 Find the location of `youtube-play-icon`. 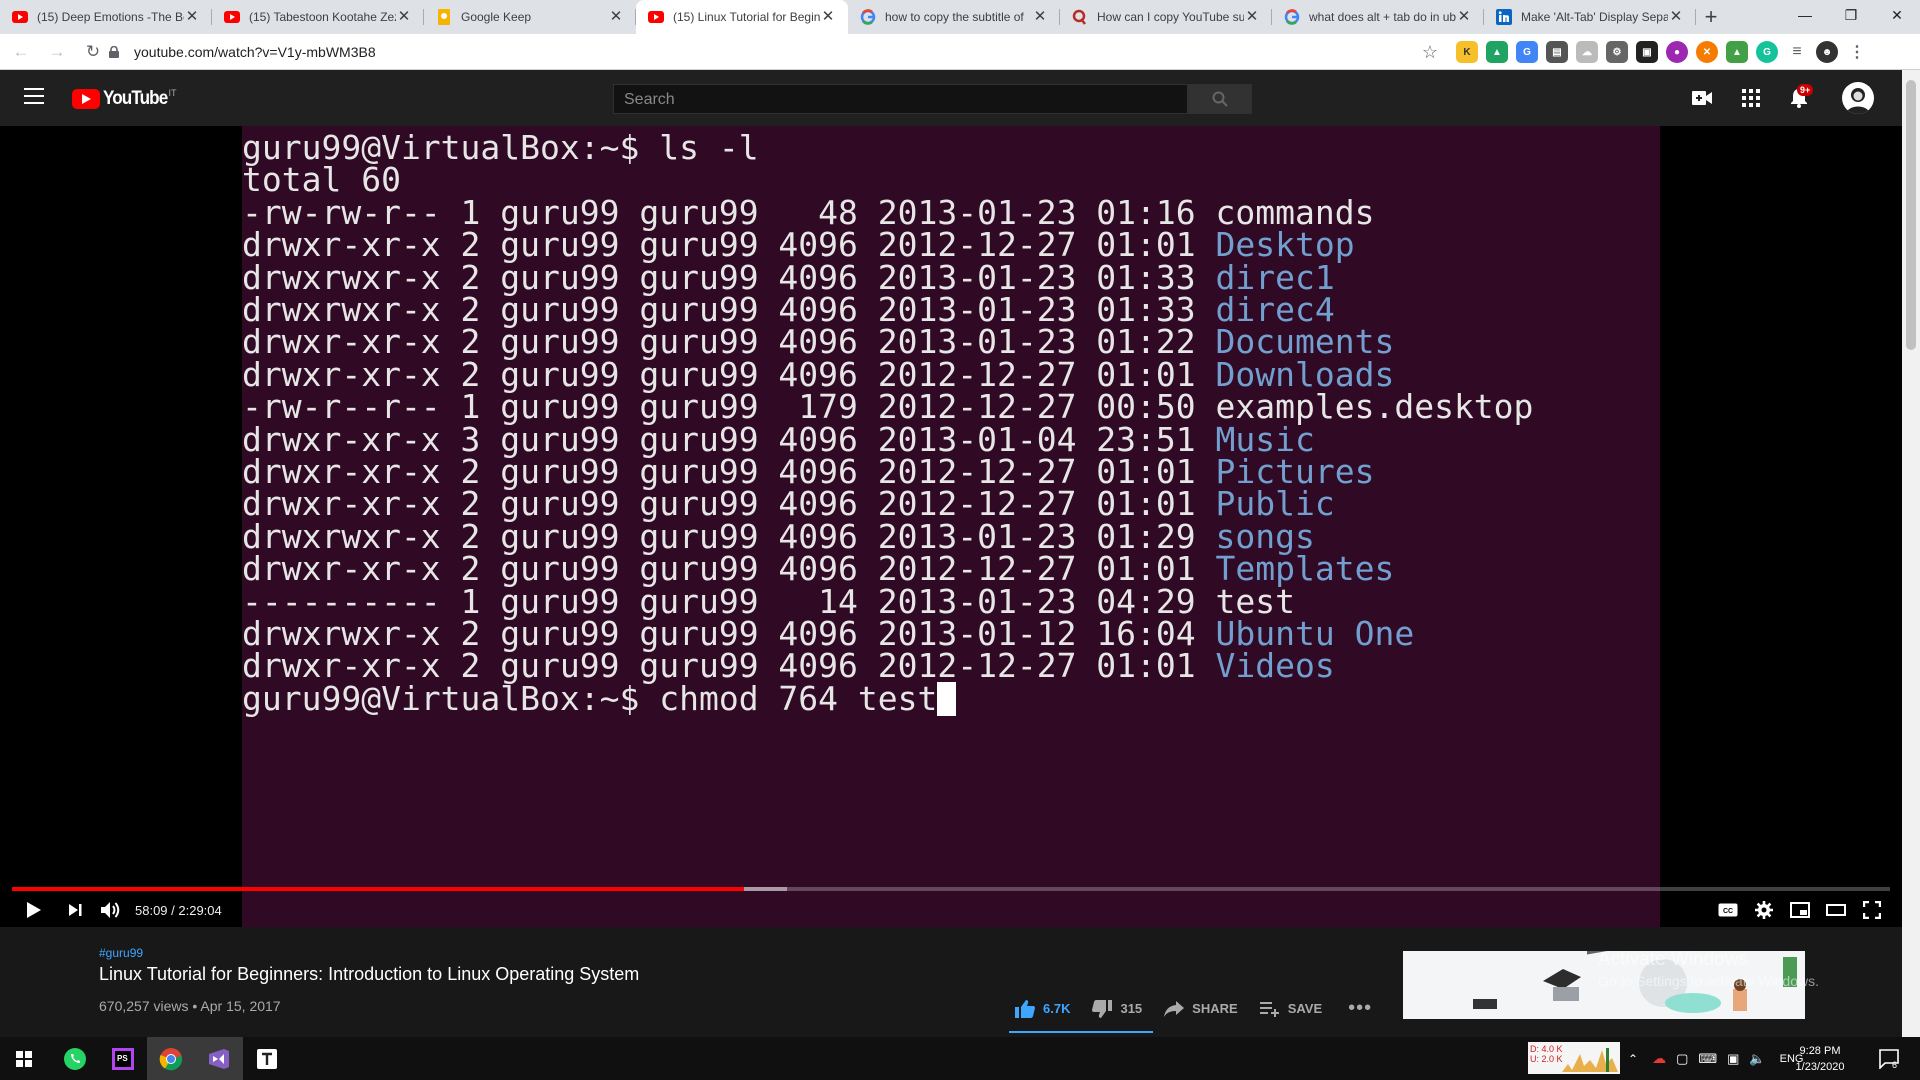

youtube-play-icon is located at coordinates (86, 99).